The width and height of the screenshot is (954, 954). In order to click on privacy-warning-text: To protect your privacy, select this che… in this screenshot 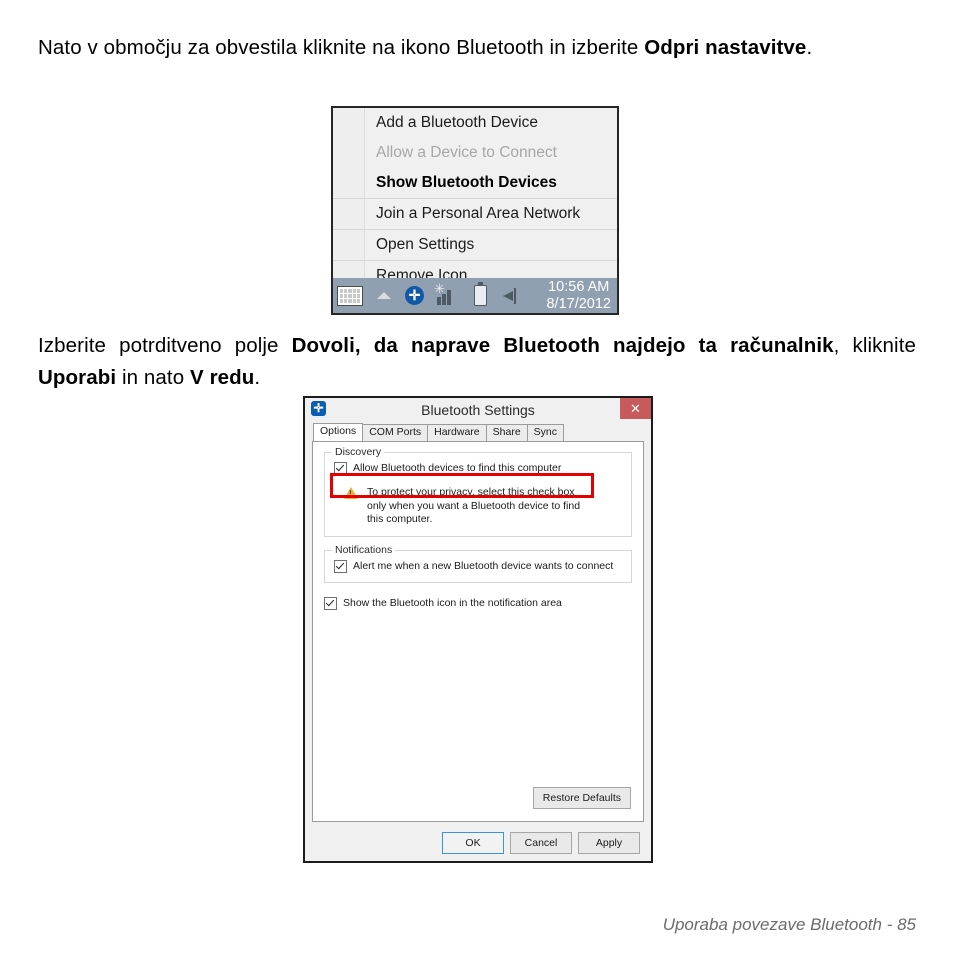, I will do `click(474, 505)`.